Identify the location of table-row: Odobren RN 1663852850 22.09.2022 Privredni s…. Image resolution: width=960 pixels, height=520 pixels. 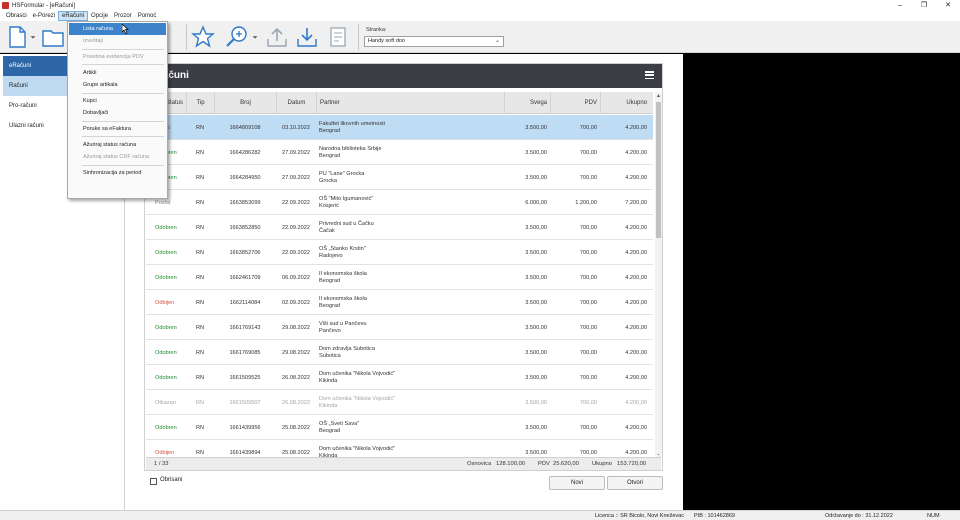
(399, 227).